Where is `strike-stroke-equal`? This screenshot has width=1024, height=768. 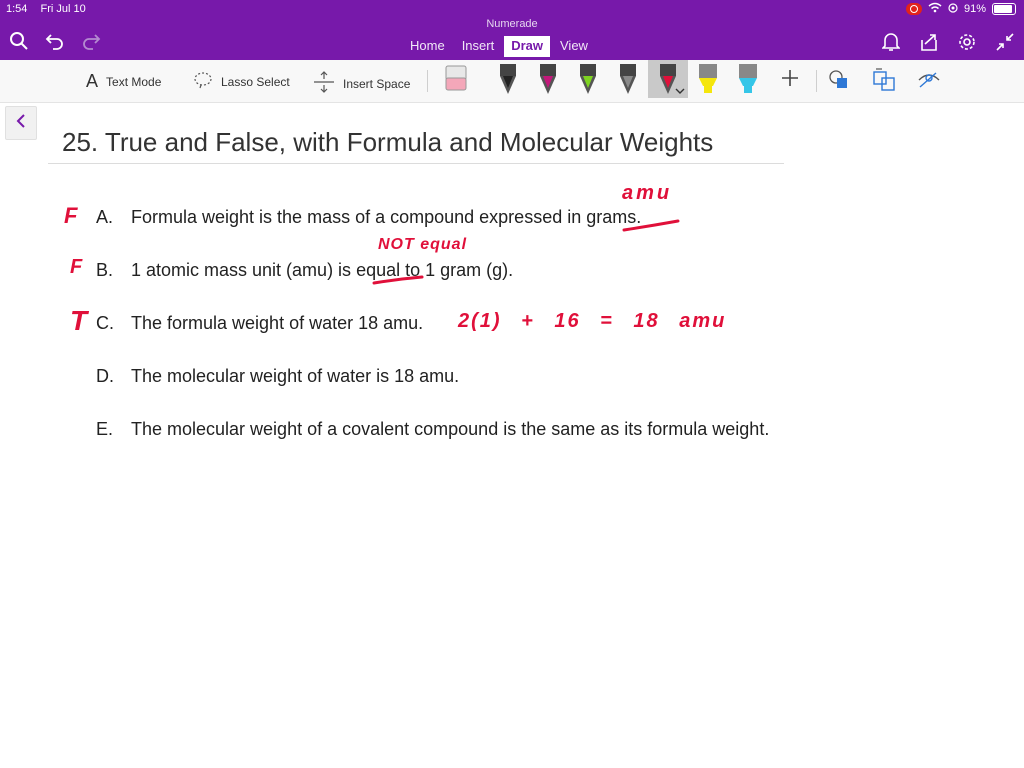
strike-stroke-equal is located at coordinates (398, 280).